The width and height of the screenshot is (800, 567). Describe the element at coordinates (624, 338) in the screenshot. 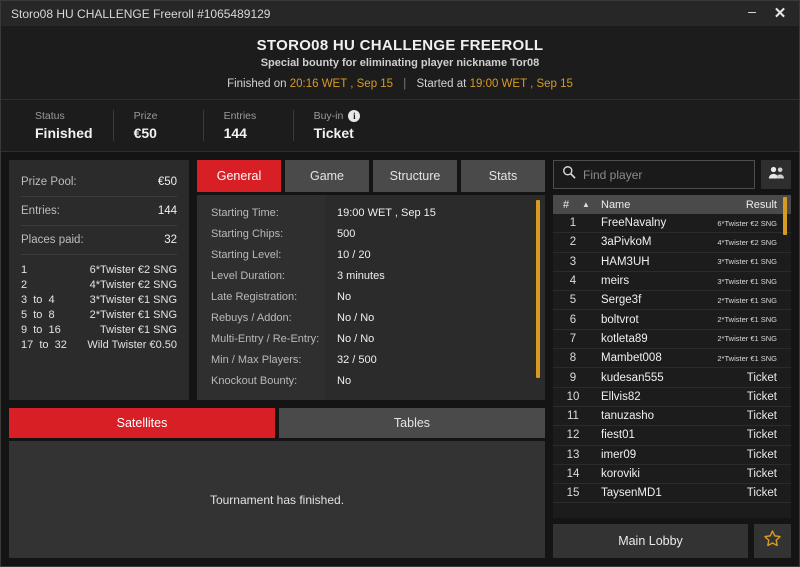

I see `player-name: kotleta89` at that location.